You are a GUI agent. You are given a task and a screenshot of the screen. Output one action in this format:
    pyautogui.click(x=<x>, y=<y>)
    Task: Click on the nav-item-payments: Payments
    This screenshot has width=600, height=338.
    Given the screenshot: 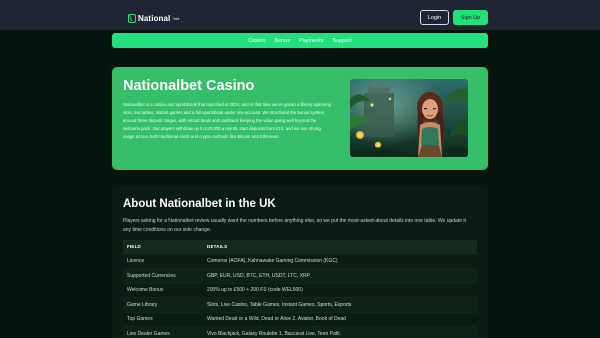 What is the action you would take?
    pyautogui.click(x=311, y=41)
    